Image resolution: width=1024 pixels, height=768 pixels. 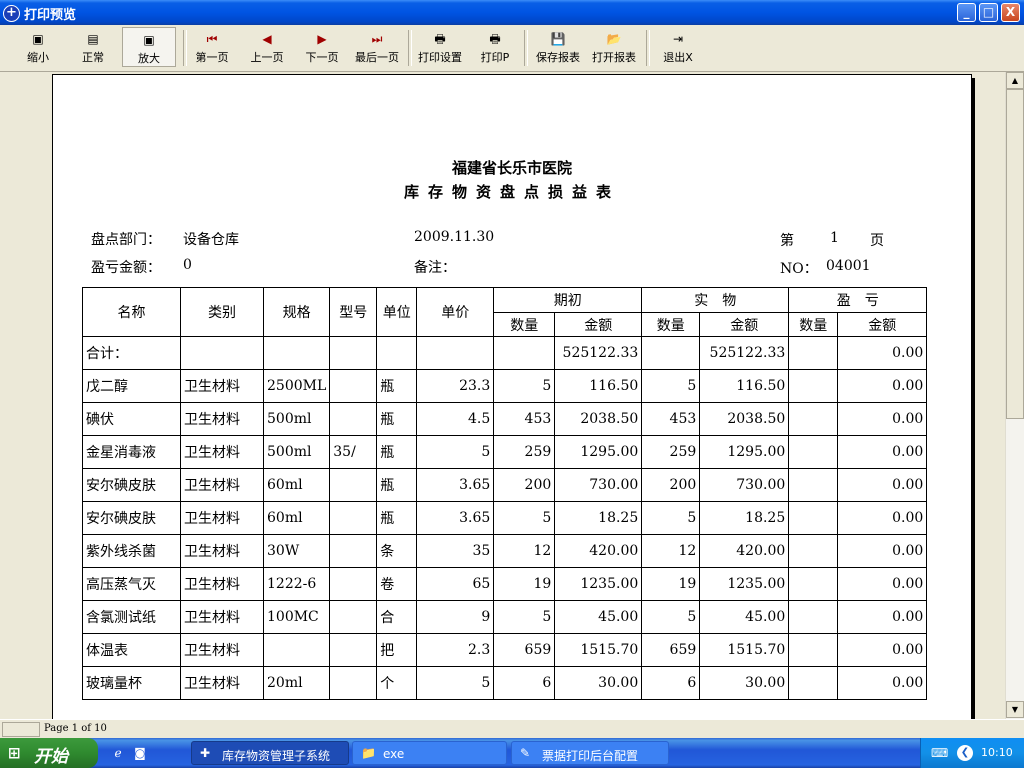 What do you see at coordinates (671, 452) in the screenshot?
I see `cell-actual-qty: 259` at bounding box center [671, 452].